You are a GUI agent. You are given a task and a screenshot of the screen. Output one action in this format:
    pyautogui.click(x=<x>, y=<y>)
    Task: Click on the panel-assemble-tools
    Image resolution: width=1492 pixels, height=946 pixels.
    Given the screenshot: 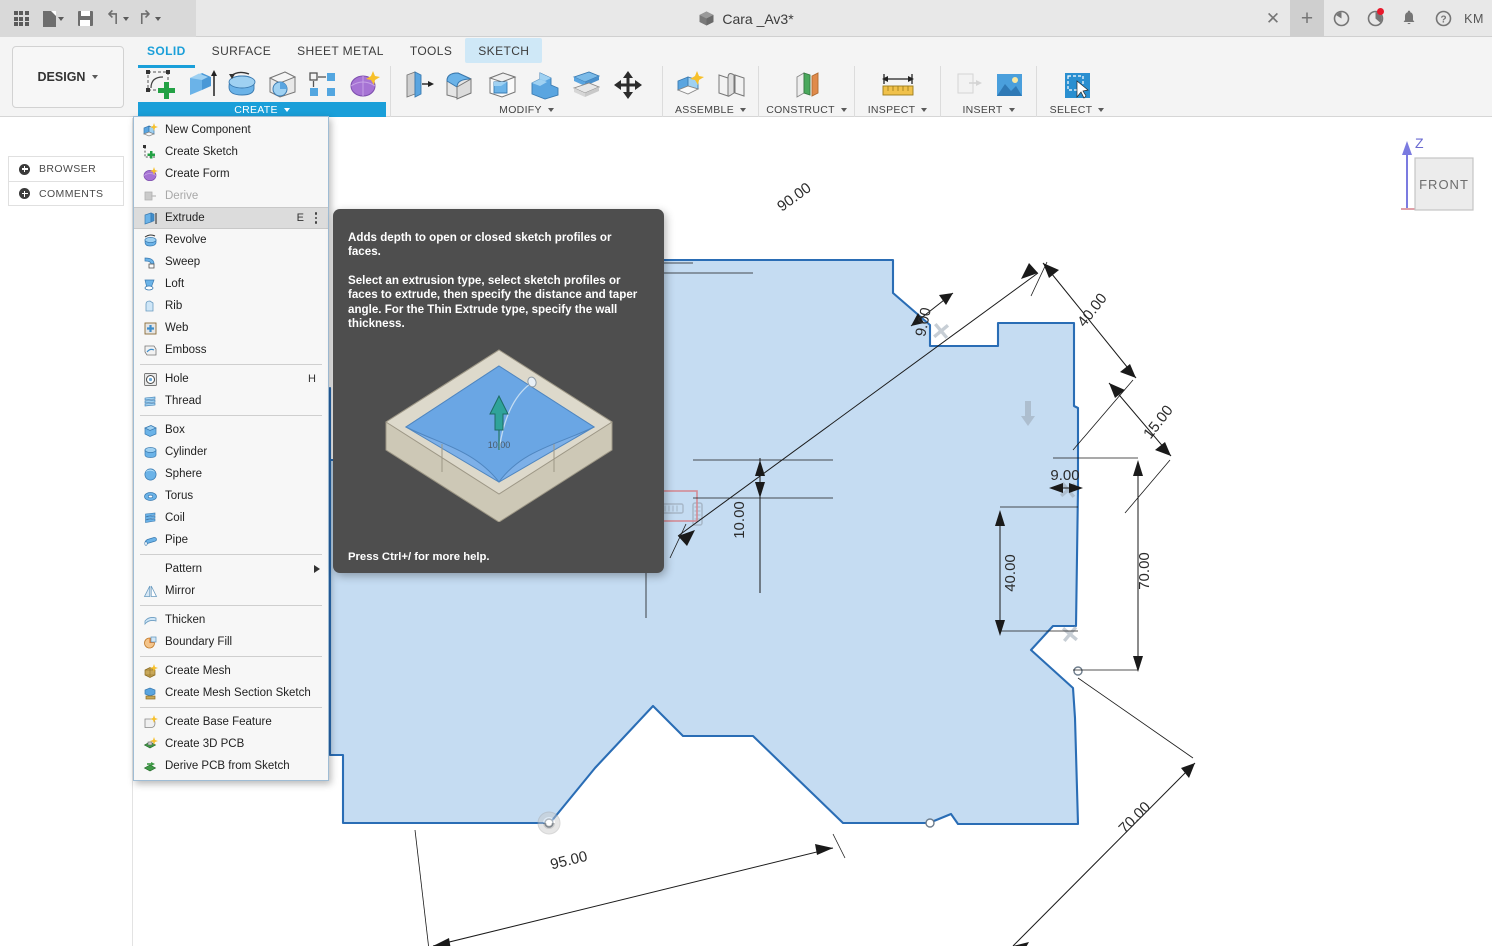 What is the action you would take?
    pyautogui.click(x=710, y=84)
    